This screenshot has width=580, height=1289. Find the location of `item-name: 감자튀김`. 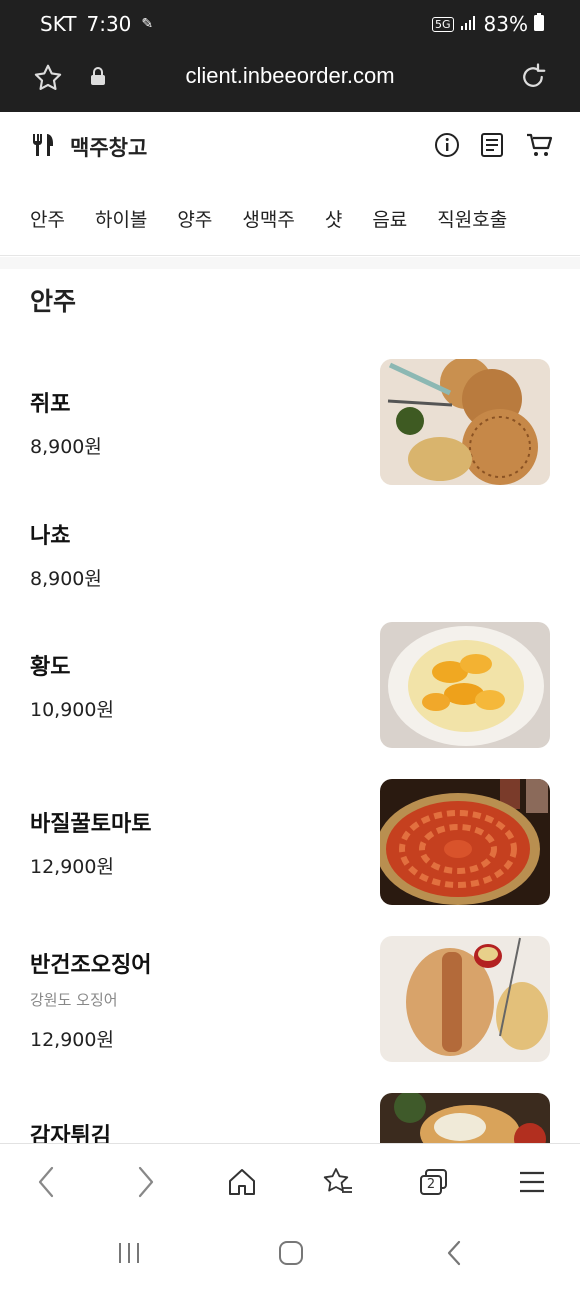

item-name: 감자튀김 is located at coordinates (70, 1133).